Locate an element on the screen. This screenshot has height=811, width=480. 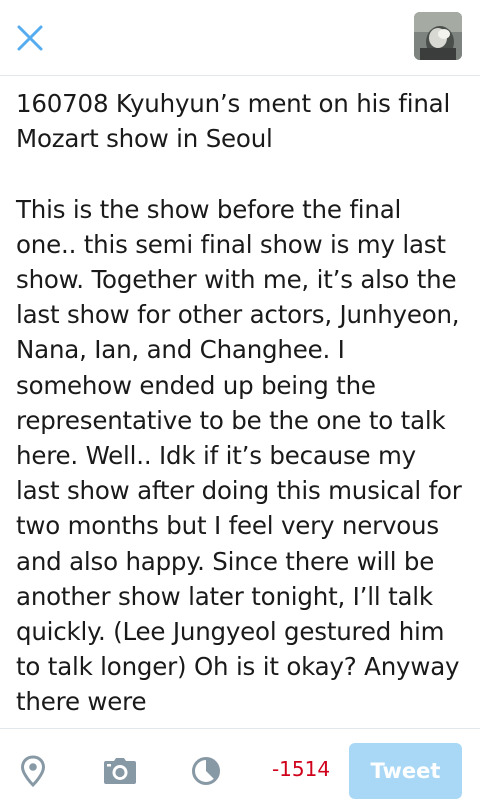
location-button is located at coordinates (33, 771).